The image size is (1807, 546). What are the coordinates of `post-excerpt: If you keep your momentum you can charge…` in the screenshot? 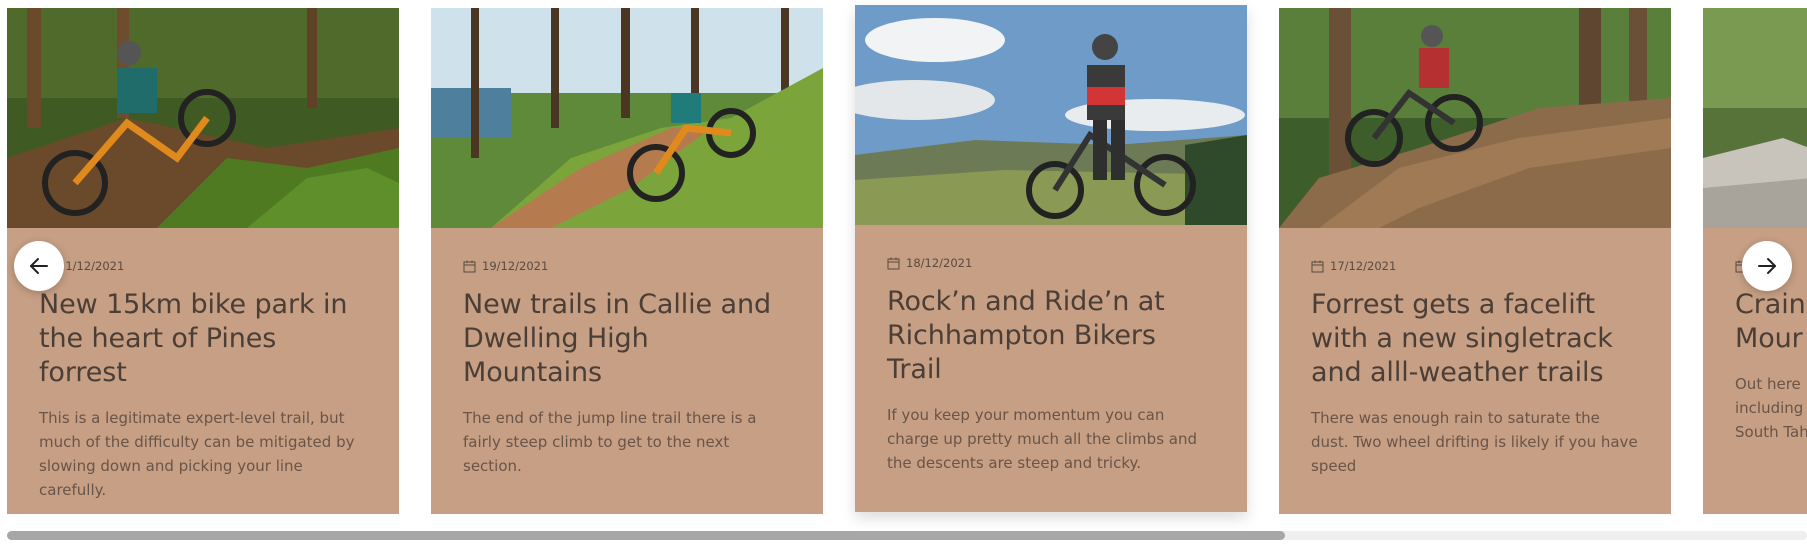 It's located at (1042, 439).